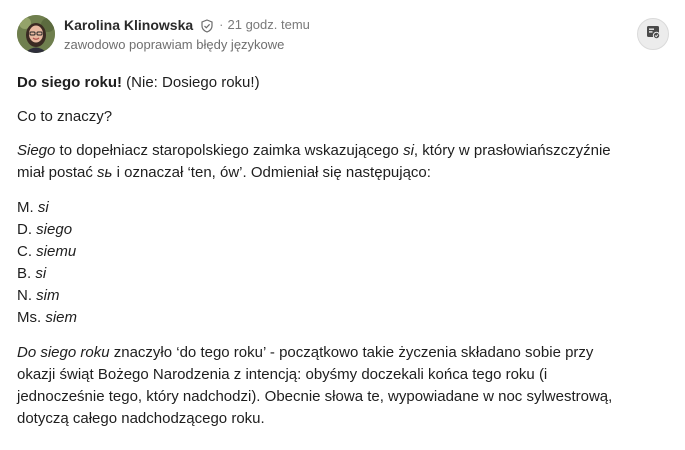 This screenshot has width=685, height=450. What do you see at coordinates (141, 418) in the screenshot?
I see `paragraph-2-line-4: dotyczą całego nadchodzącego roku.` at bounding box center [141, 418].